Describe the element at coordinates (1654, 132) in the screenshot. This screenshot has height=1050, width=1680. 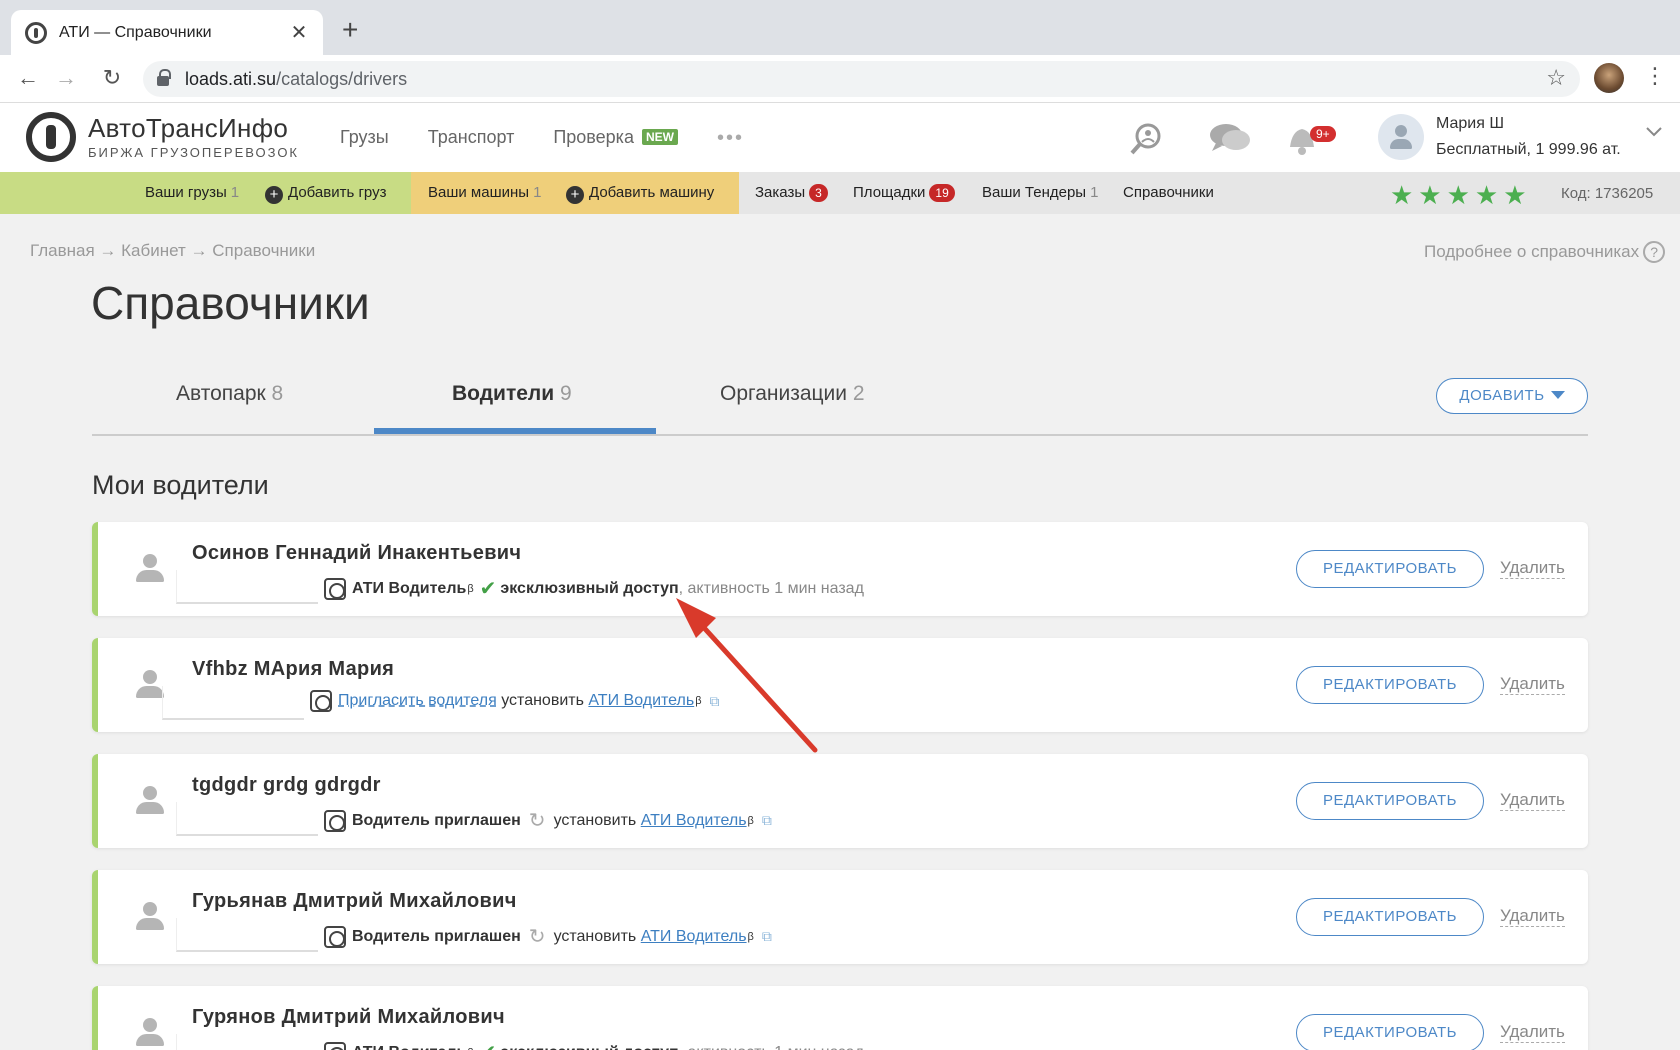
I see `chevron-down-icon` at that location.